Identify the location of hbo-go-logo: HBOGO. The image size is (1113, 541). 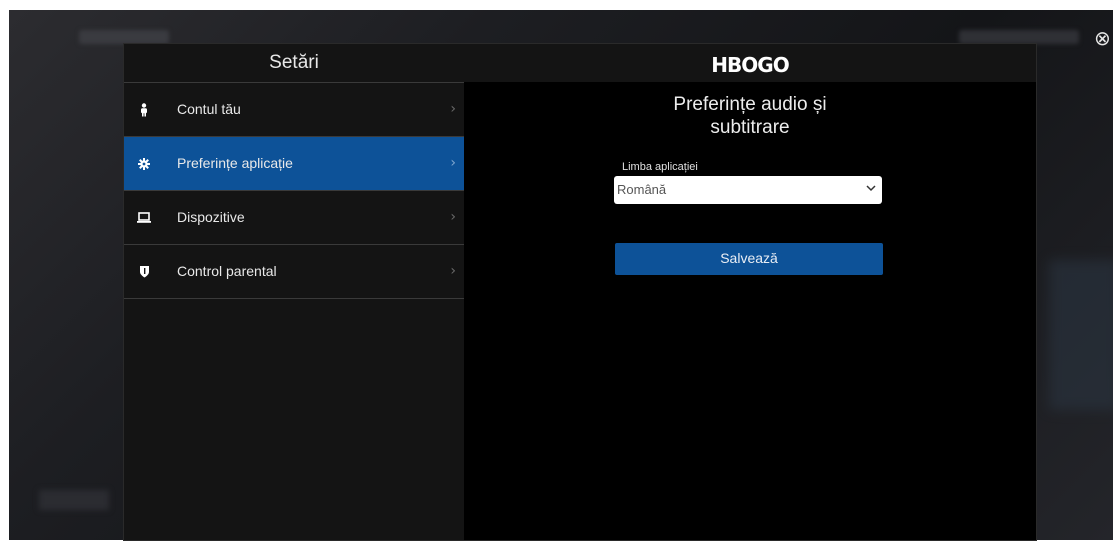
(750, 65).